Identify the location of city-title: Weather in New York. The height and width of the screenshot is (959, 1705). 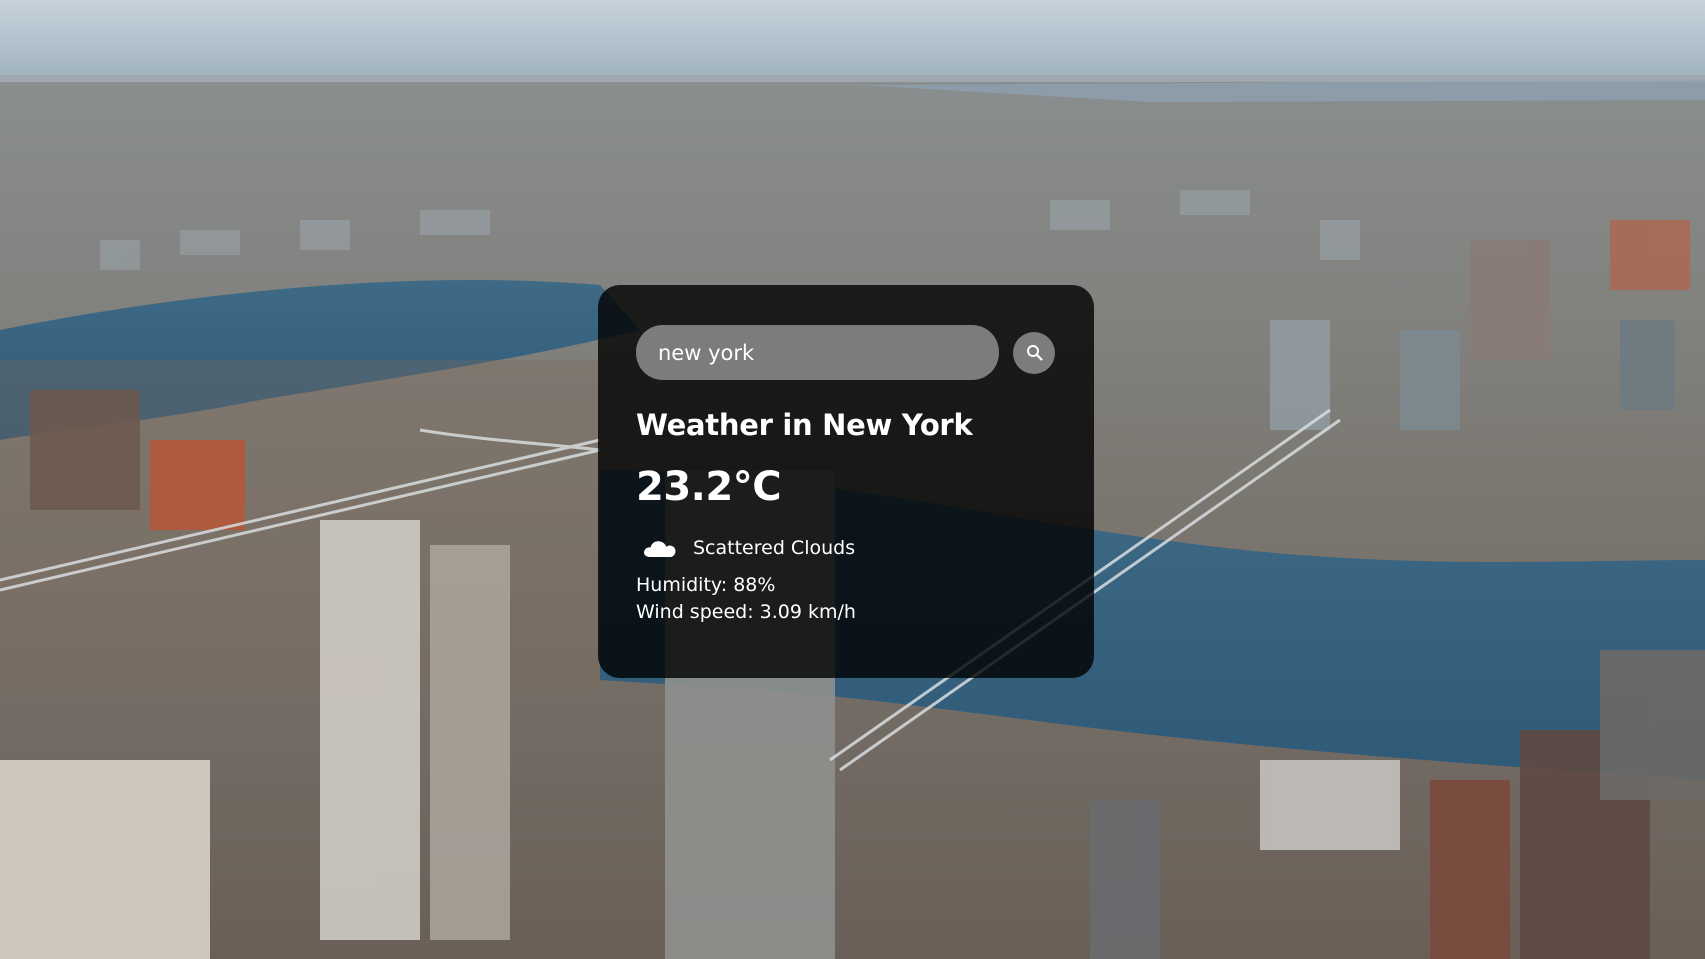
(804, 425).